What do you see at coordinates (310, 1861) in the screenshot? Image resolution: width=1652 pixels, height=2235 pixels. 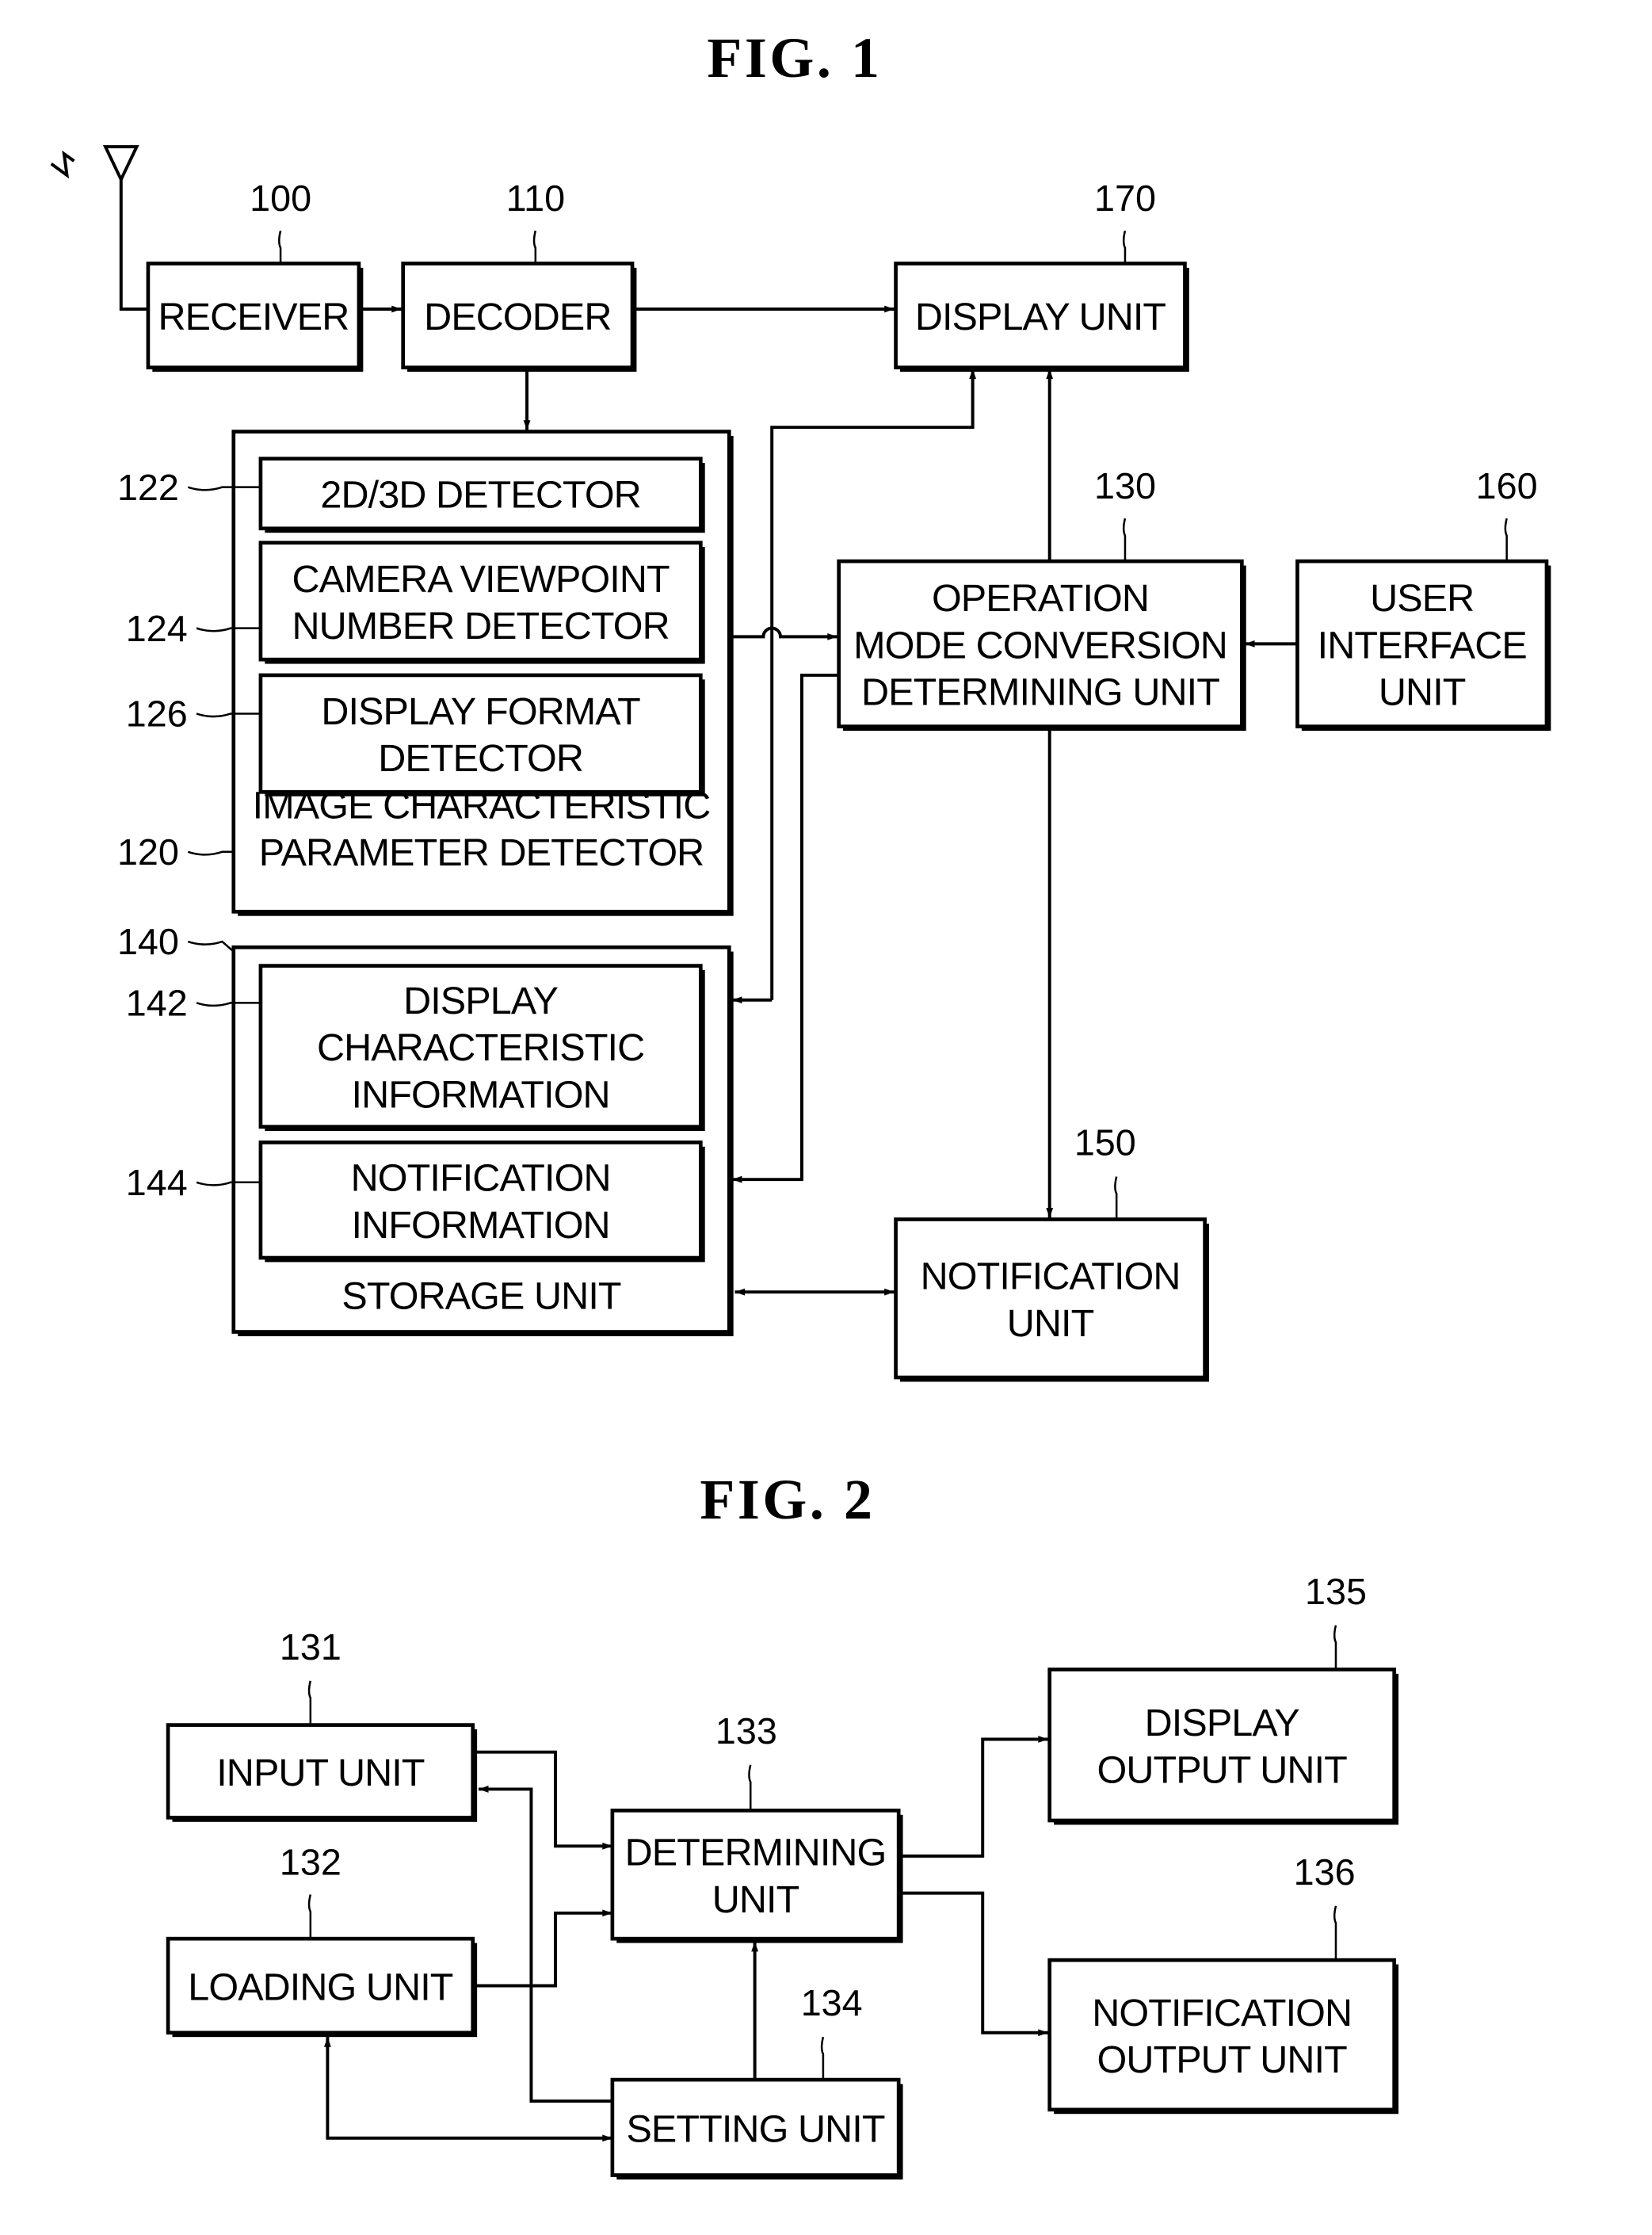 I see `reference-numeral: 132` at bounding box center [310, 1861].